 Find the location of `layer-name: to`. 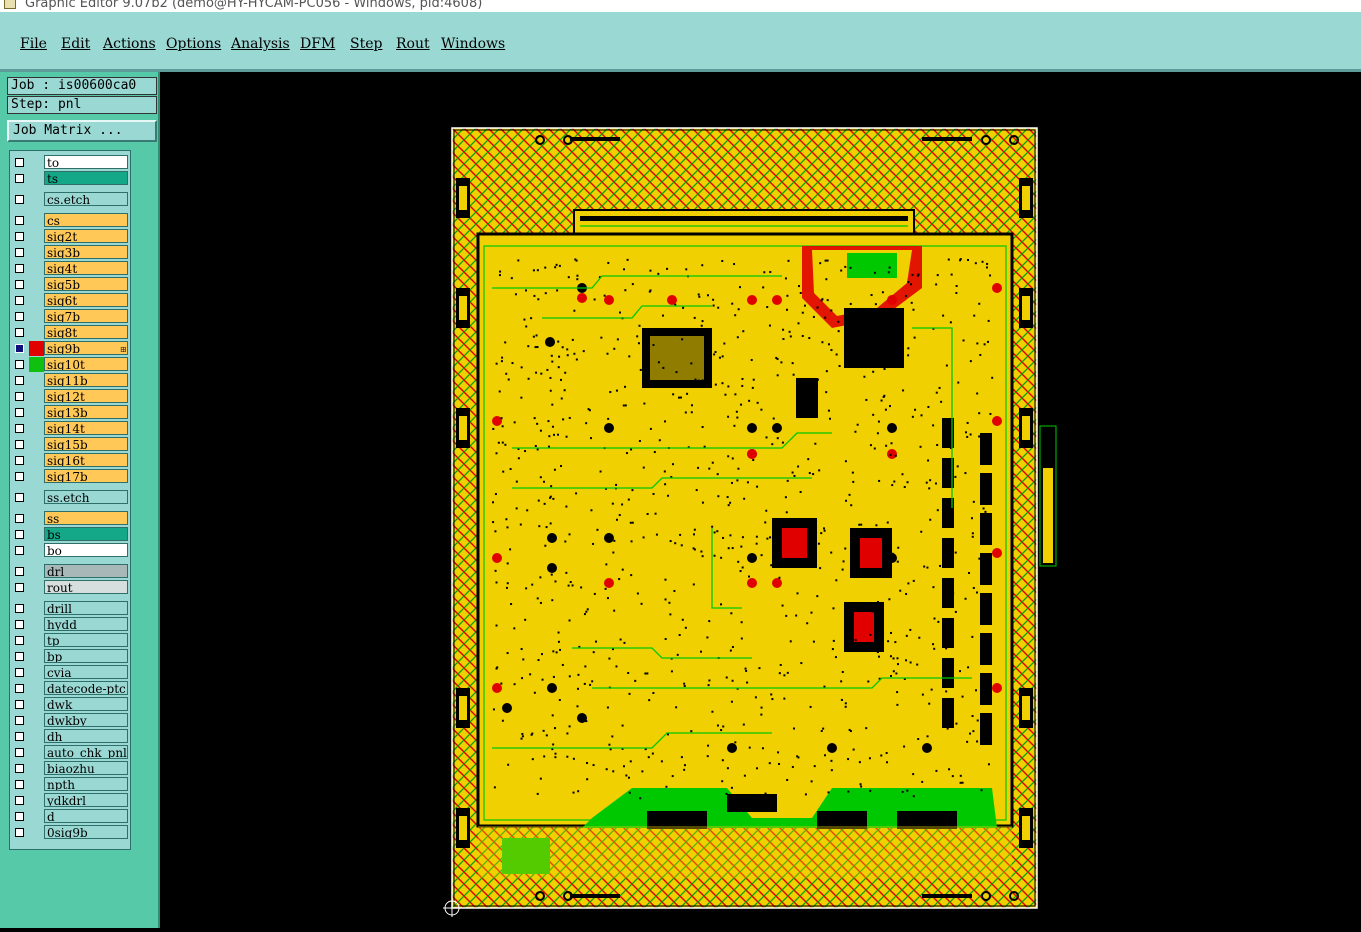

layer-name: to is located at coordinates (86, 162).